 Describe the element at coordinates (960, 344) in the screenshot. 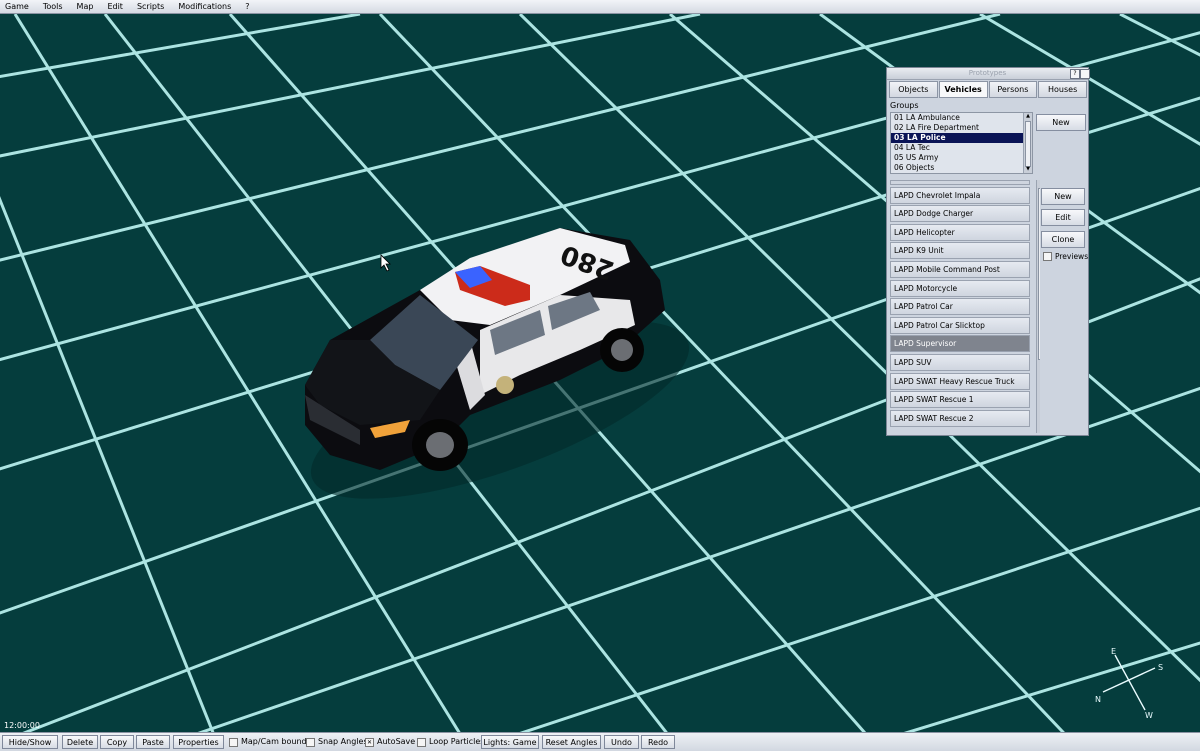

I see `list-item-selected: LAPD Supervisor` at that location.